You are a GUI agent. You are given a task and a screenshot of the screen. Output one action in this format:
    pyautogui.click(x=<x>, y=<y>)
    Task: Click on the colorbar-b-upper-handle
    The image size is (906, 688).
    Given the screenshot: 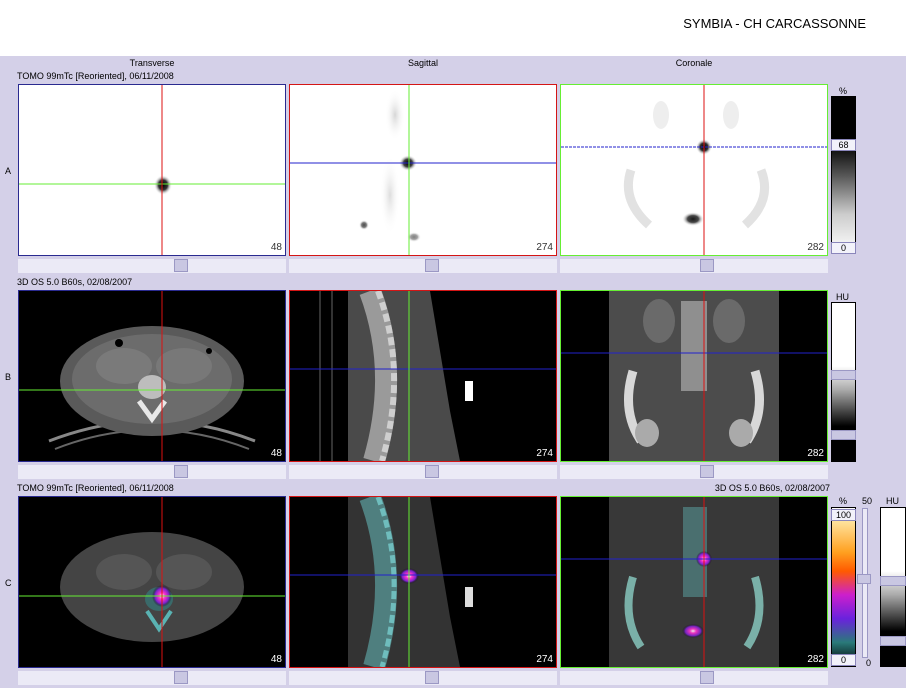 What is the action you would take?
    pyautogui.click(x=843, y=375)
    